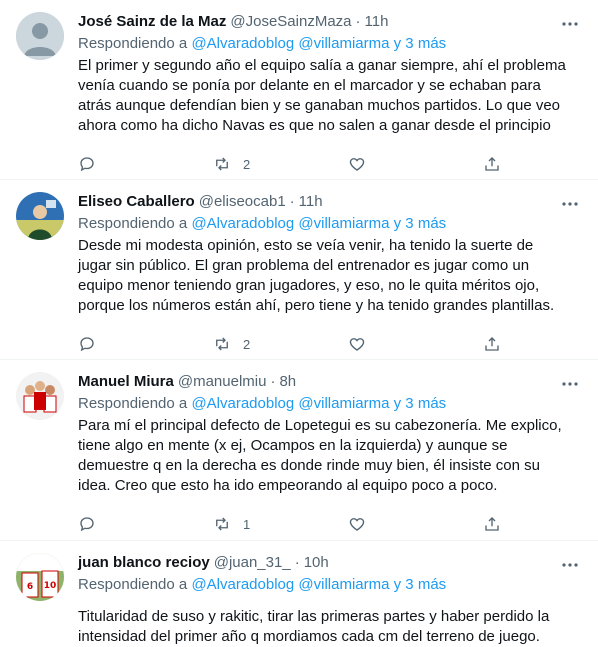 The width and height of the screenshot is (598, 647). What do you see at coordinates (252, 563) in the screenshot?
I see `user-handle: @juan_31_` at bounding box center [252, 563].